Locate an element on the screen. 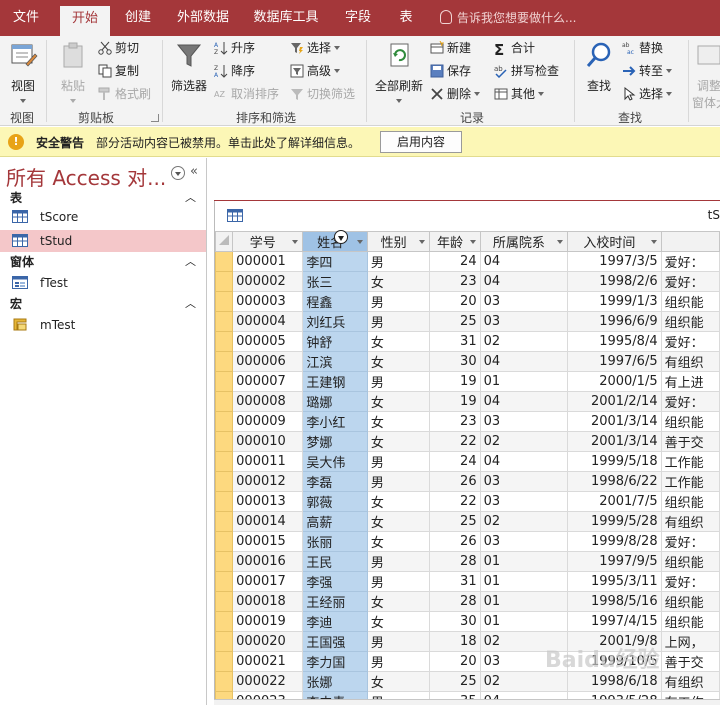 The height and width of the screenshot is (705, 720). cell-name: 王经丽 is located at coordinates (335, 601).